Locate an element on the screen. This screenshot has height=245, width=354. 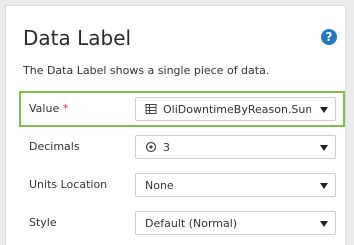
style-label: Style is located at coordinates (43, 222).